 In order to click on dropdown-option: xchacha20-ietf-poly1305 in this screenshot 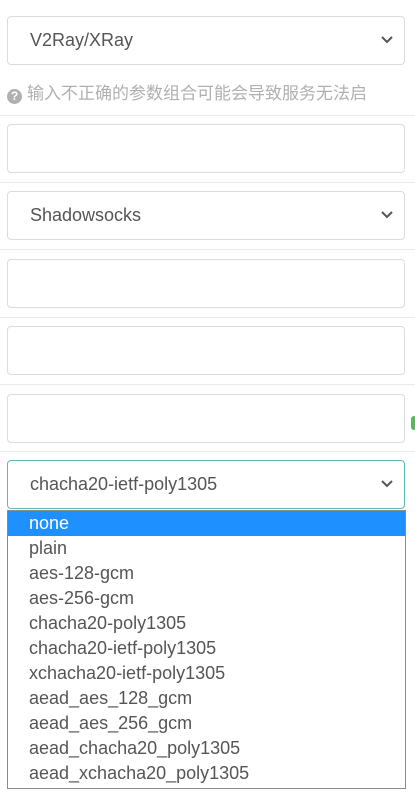, I will do `click(206, 673)`.